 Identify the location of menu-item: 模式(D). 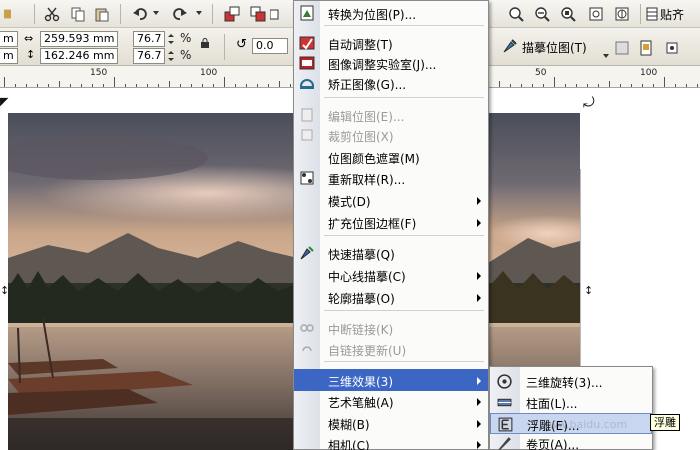
(391, 200).